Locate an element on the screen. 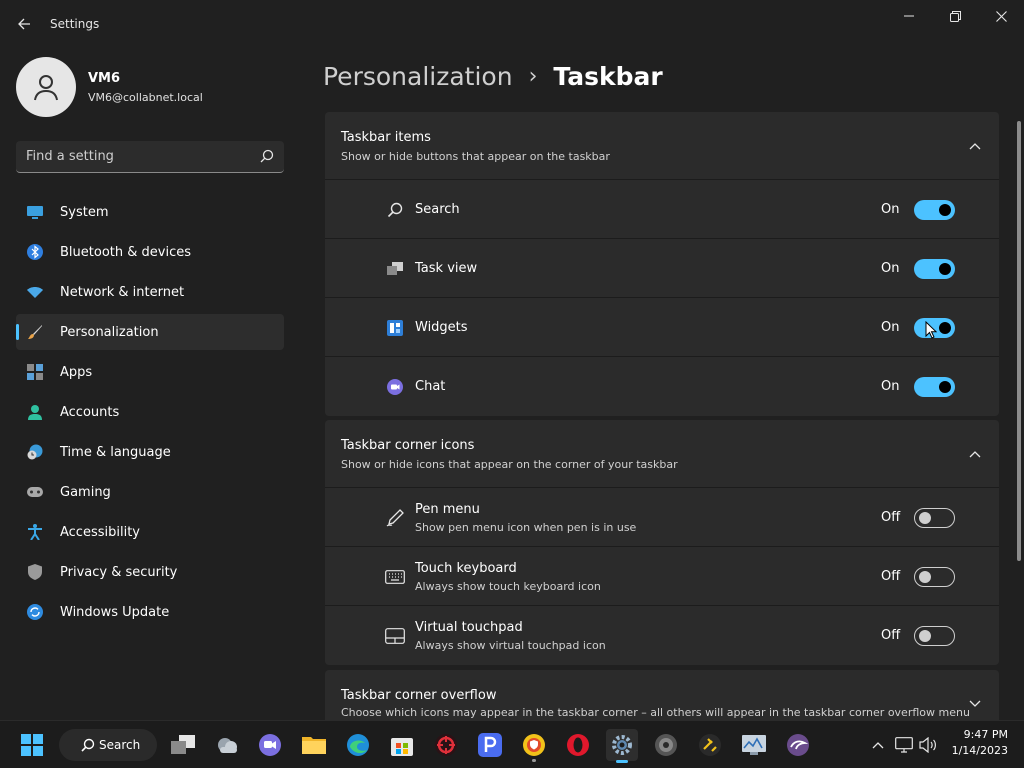 The image size is (1024, 768). page-title: Taskbar is located at coordinates (608, 76).